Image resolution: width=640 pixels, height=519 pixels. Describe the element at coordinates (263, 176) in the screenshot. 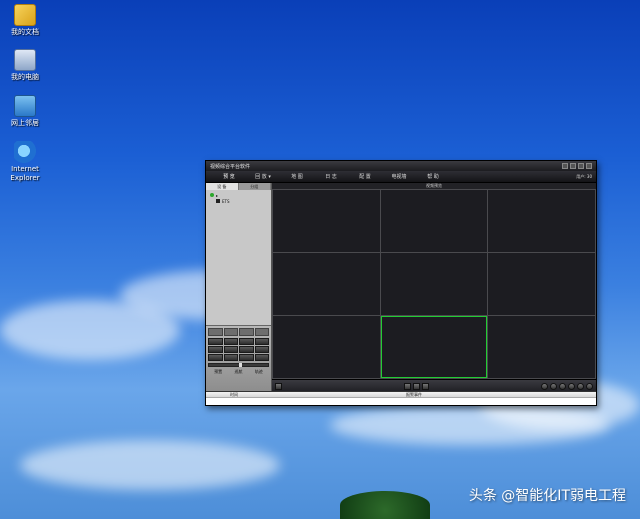

I see `menu-playback: 回 放 ▾` at that location.